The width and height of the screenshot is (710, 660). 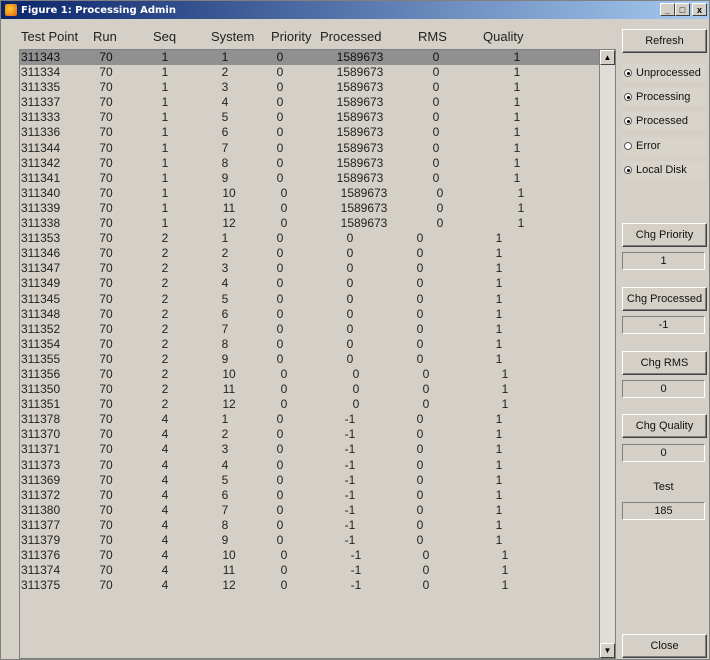 I want to click on table-row: 311355 70 2 9 0 0 0 1, so click(x=309, y=359).